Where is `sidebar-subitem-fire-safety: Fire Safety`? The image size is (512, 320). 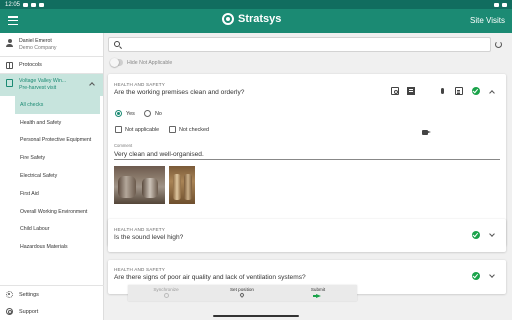 sidebar-subitem-fire-safety: Fire Safety is located at coordinates (51, 158).